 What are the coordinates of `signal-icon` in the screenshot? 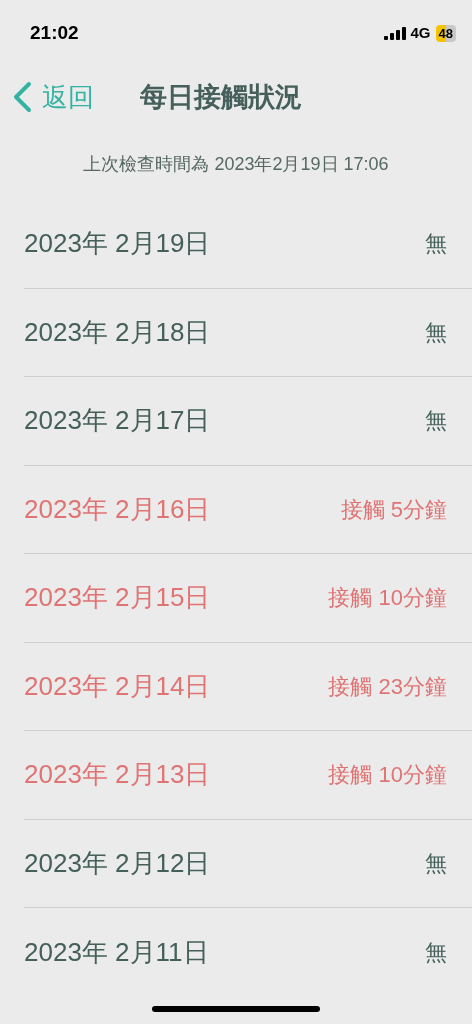 It's located at (394, 33).